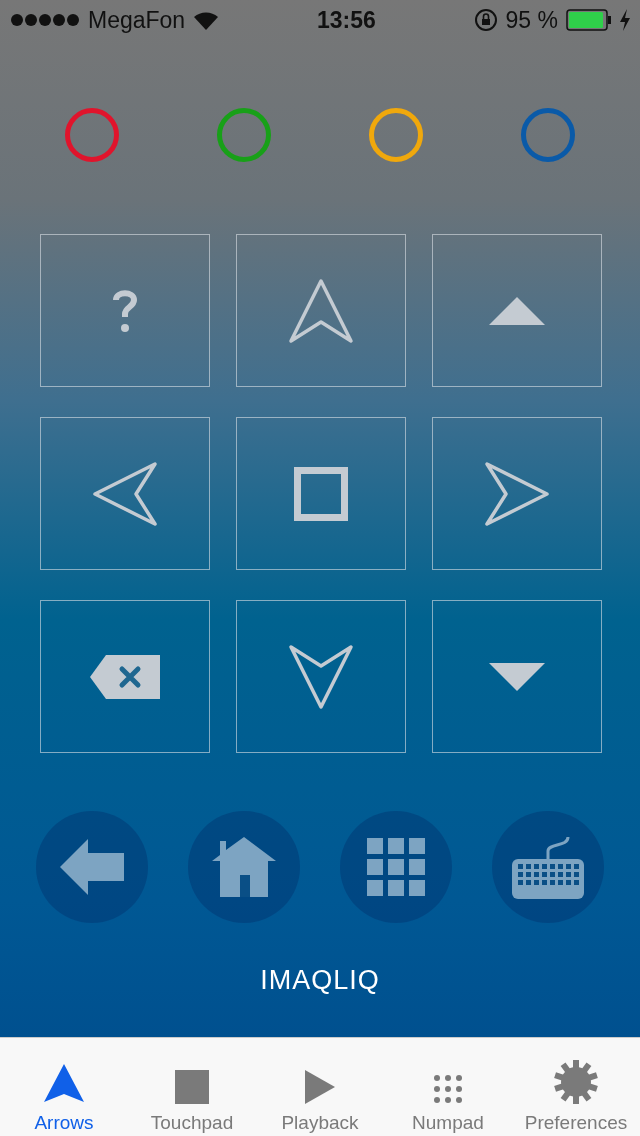  Describe the element at coordinates (531, 20) in the screenshot. I see `battery-percent: 95 %` at that location.